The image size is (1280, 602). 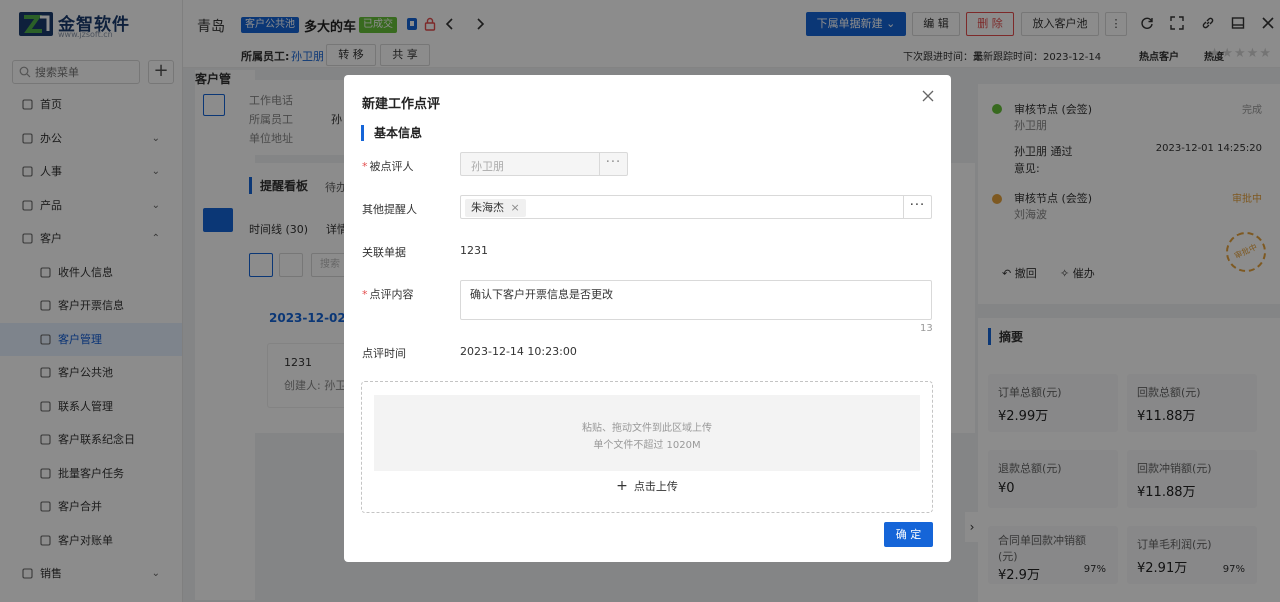 I want to click on review-time-label: 点评时间, so click(x=384, y=353).